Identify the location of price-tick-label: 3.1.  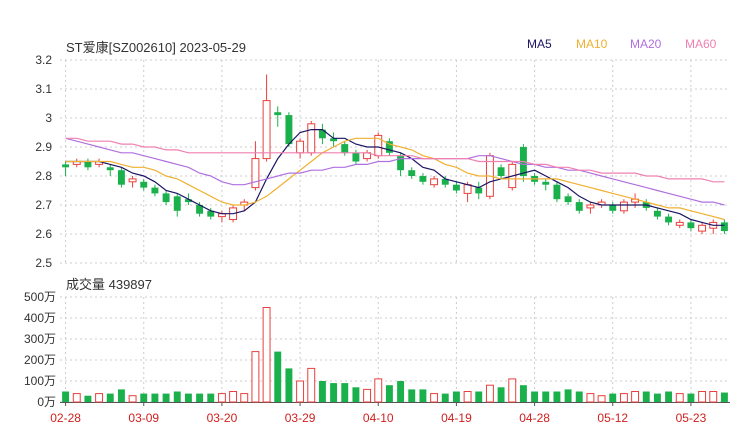
(43, 89).